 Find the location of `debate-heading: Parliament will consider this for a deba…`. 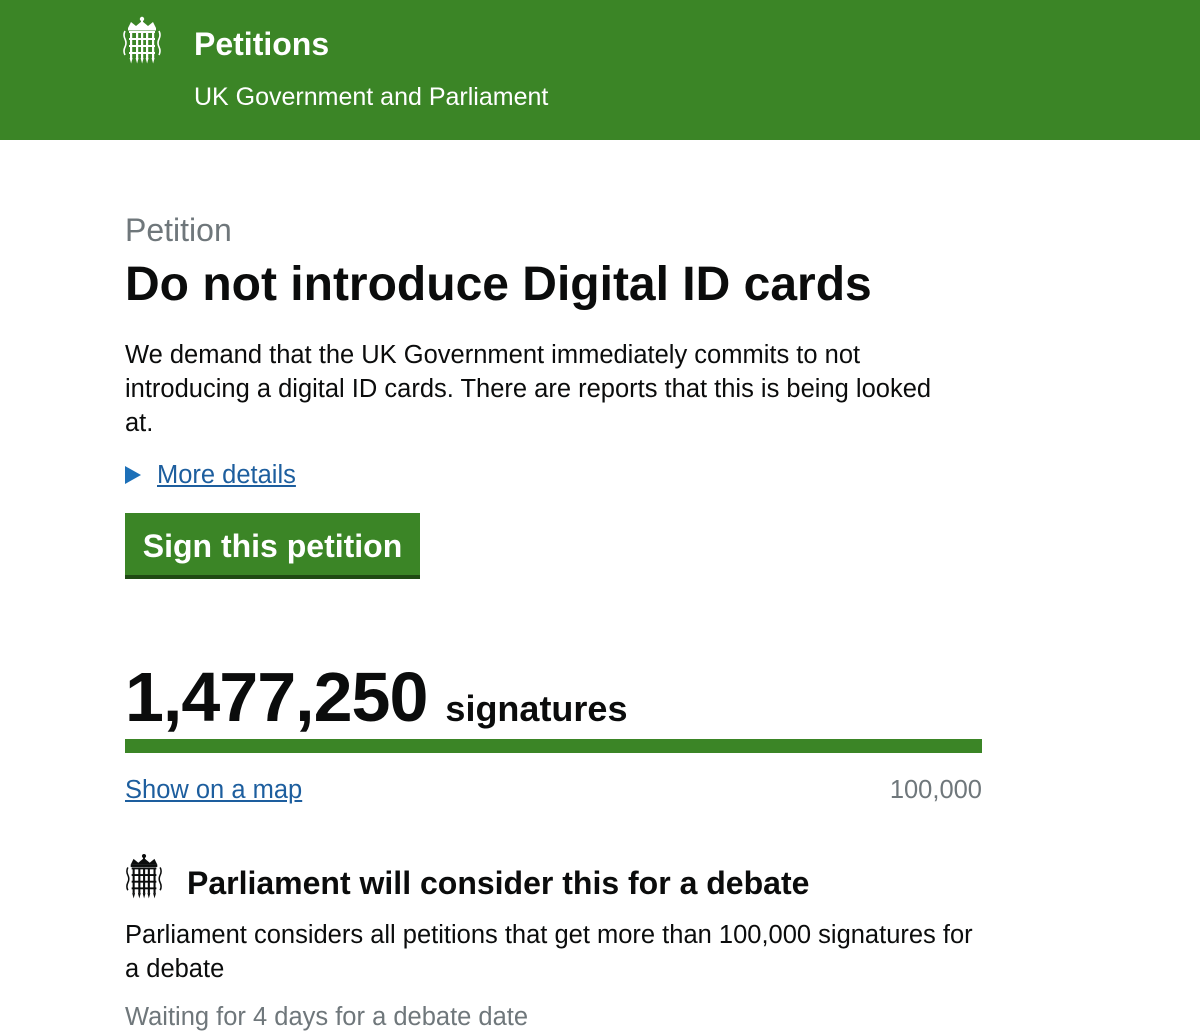

debate-heading: Parliament will consider this for a deba… is located at coordinates (498, 883).